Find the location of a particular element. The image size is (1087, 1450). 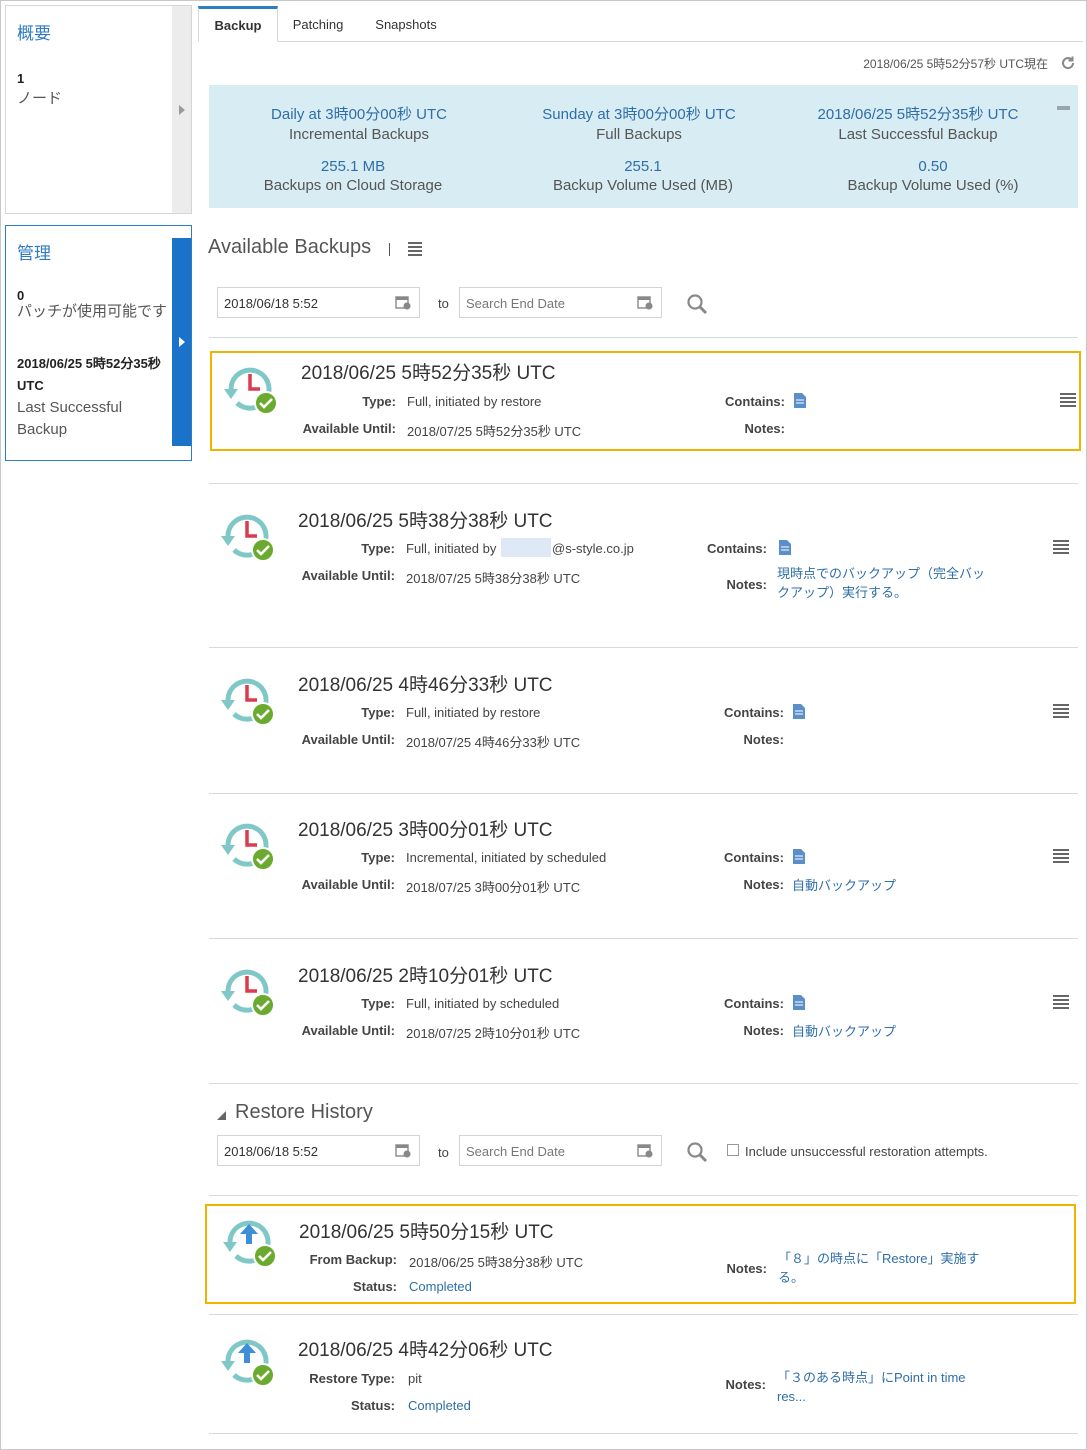

separator is located at coordinates (389, 249).